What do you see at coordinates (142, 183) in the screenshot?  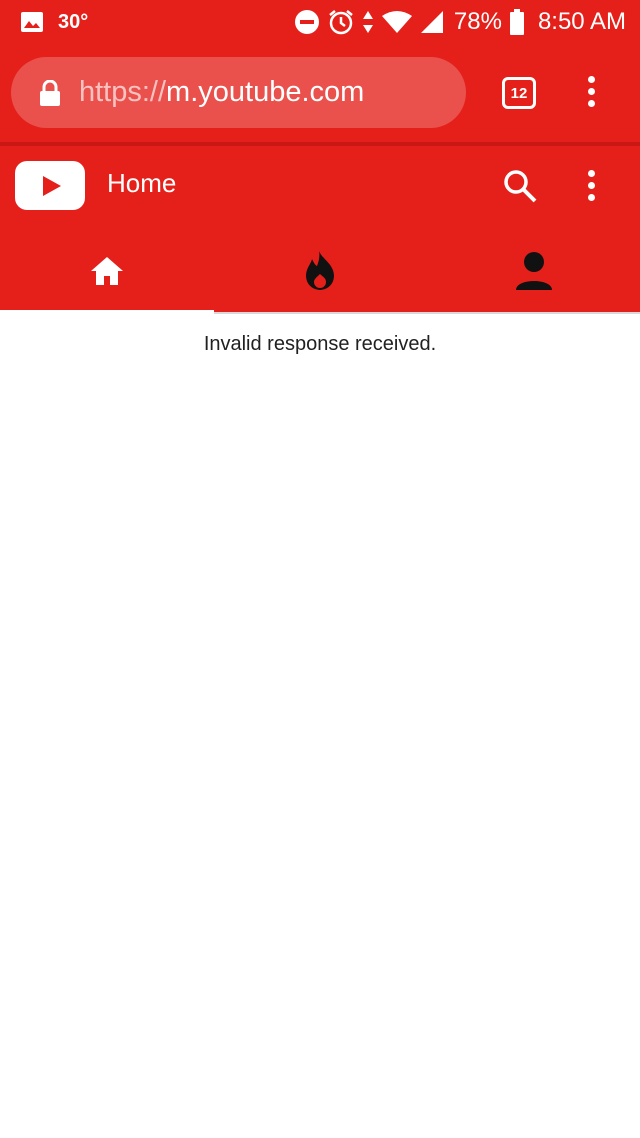 I see `page-title: Home` at bounding box center [142, 183].